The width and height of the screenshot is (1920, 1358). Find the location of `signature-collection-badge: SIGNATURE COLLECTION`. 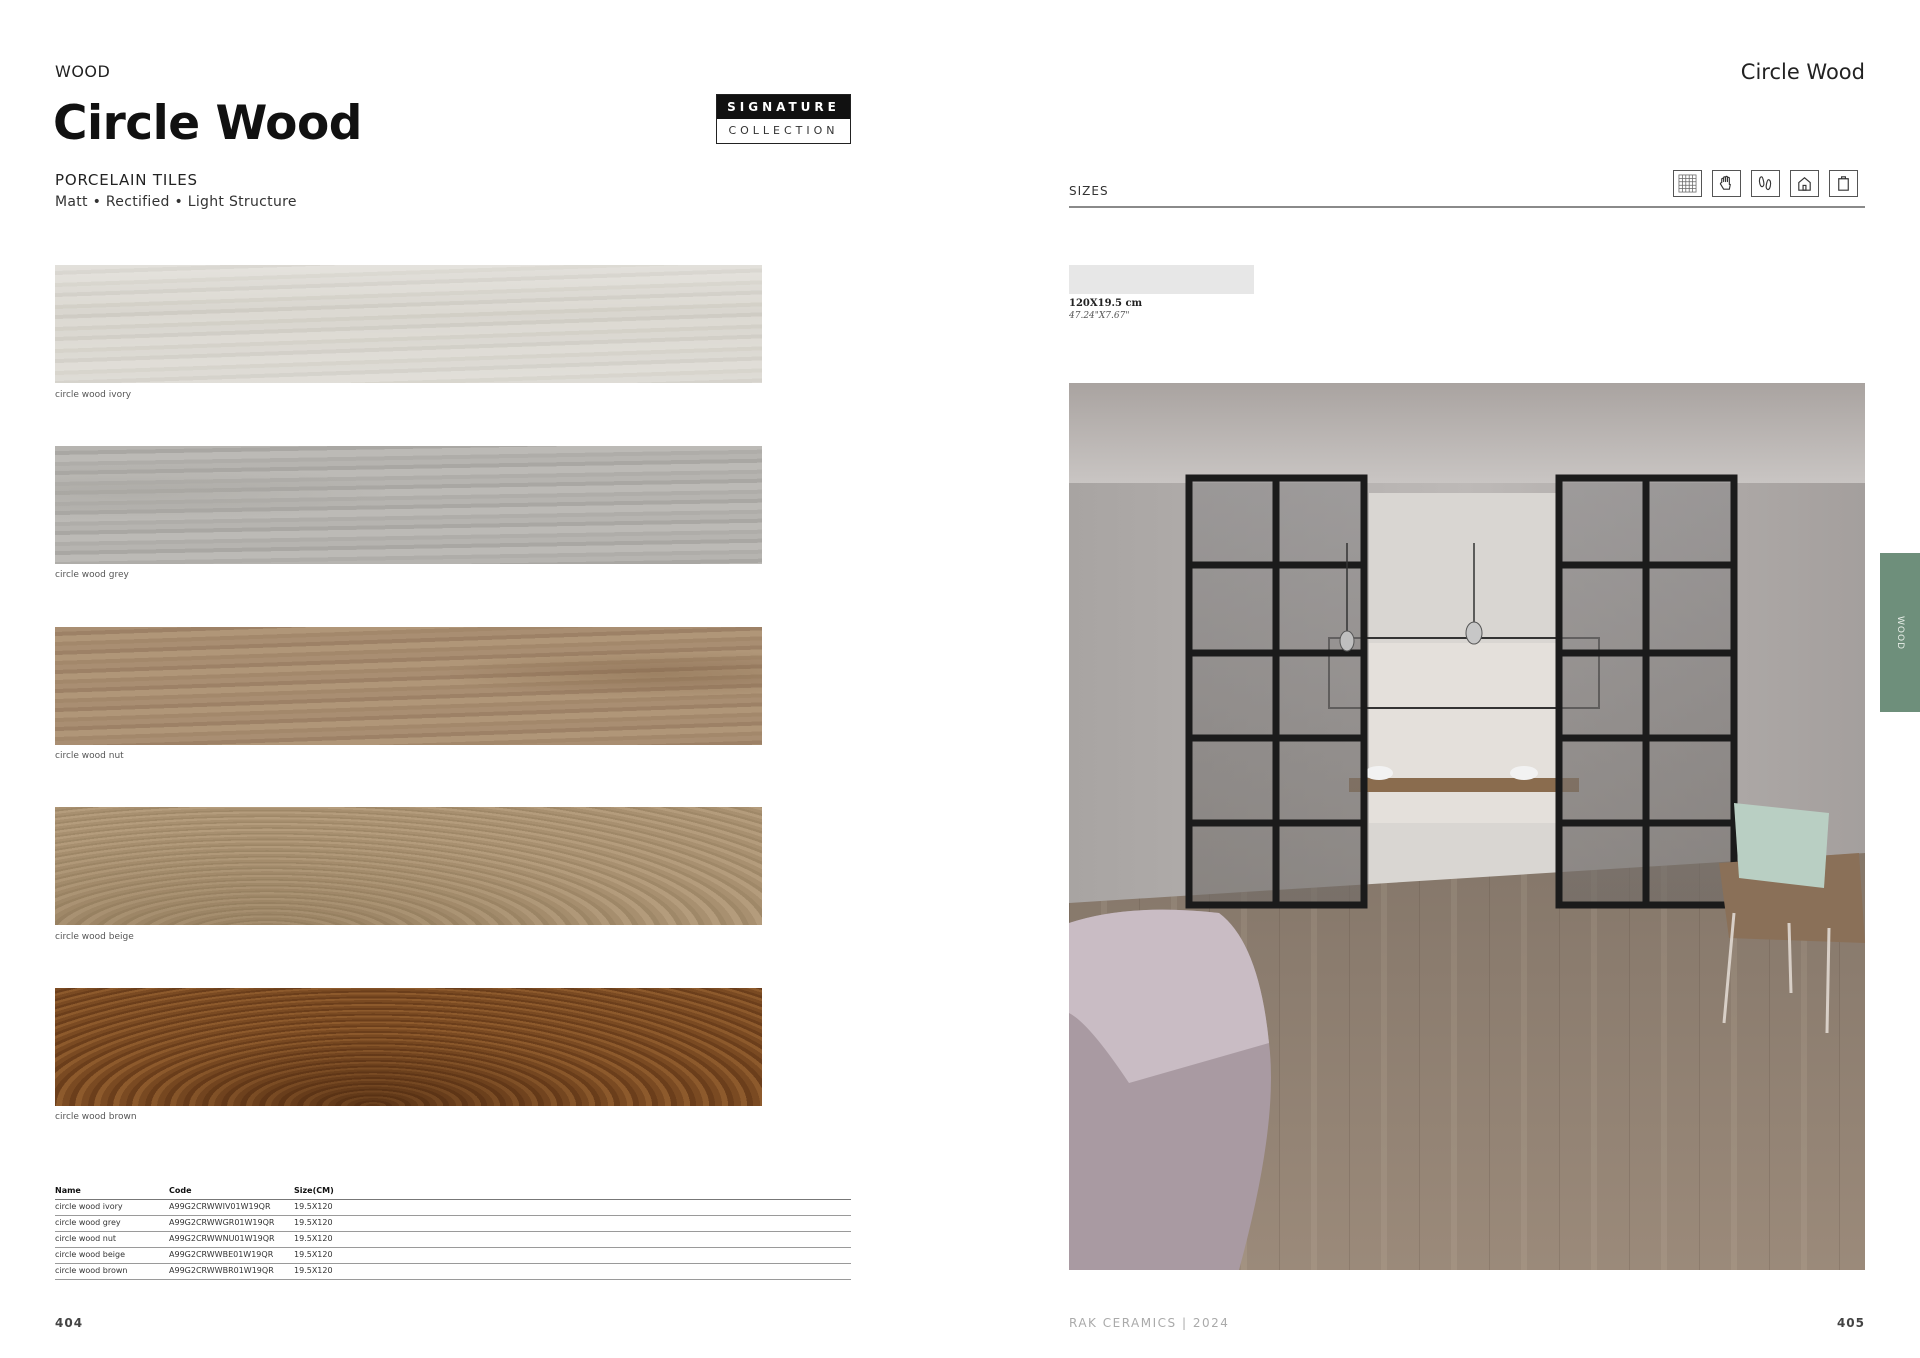

signature-collection-badge: SIGNATURE COLLECTION is located at coordinates (783, 119).